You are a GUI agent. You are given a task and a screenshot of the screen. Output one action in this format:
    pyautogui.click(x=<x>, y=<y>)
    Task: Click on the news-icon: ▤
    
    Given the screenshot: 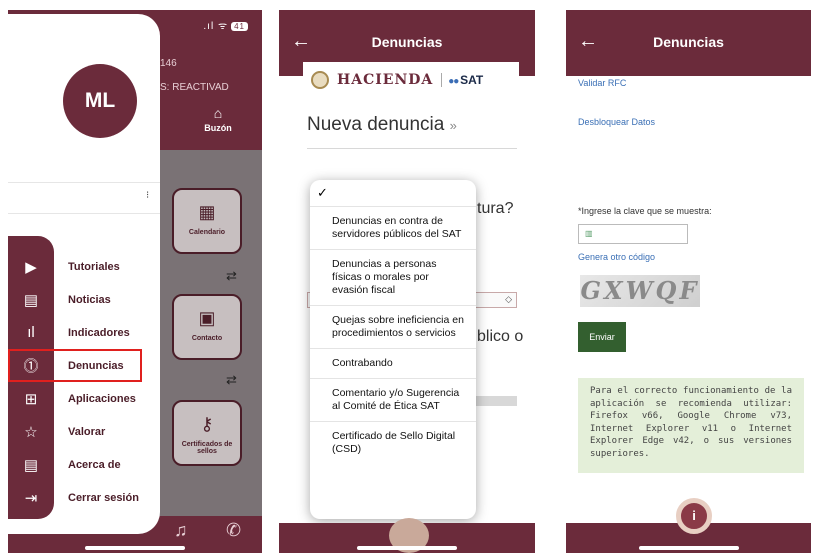 What is the action you would take?
    pyautogui.click(x=31, y=300)
    